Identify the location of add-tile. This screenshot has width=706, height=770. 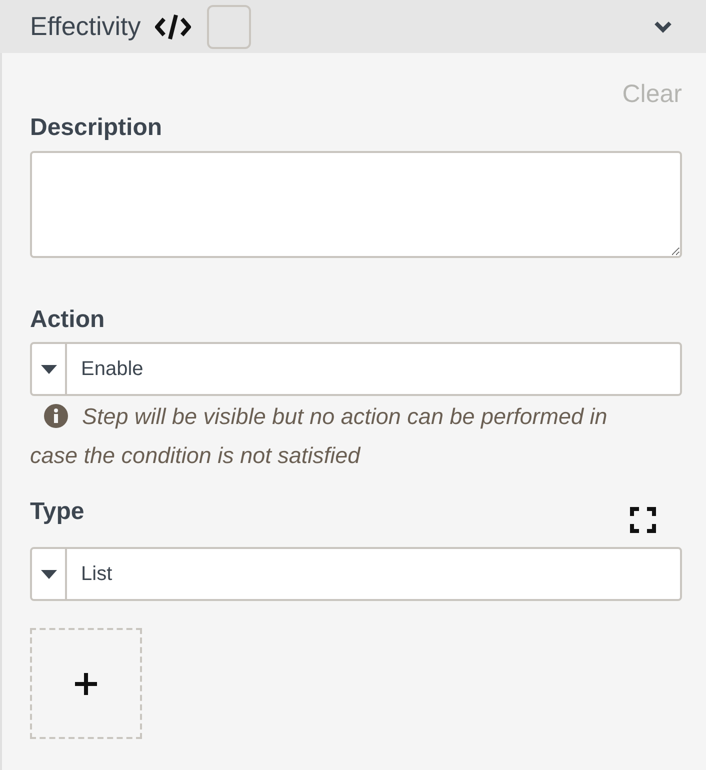
(86, 683).